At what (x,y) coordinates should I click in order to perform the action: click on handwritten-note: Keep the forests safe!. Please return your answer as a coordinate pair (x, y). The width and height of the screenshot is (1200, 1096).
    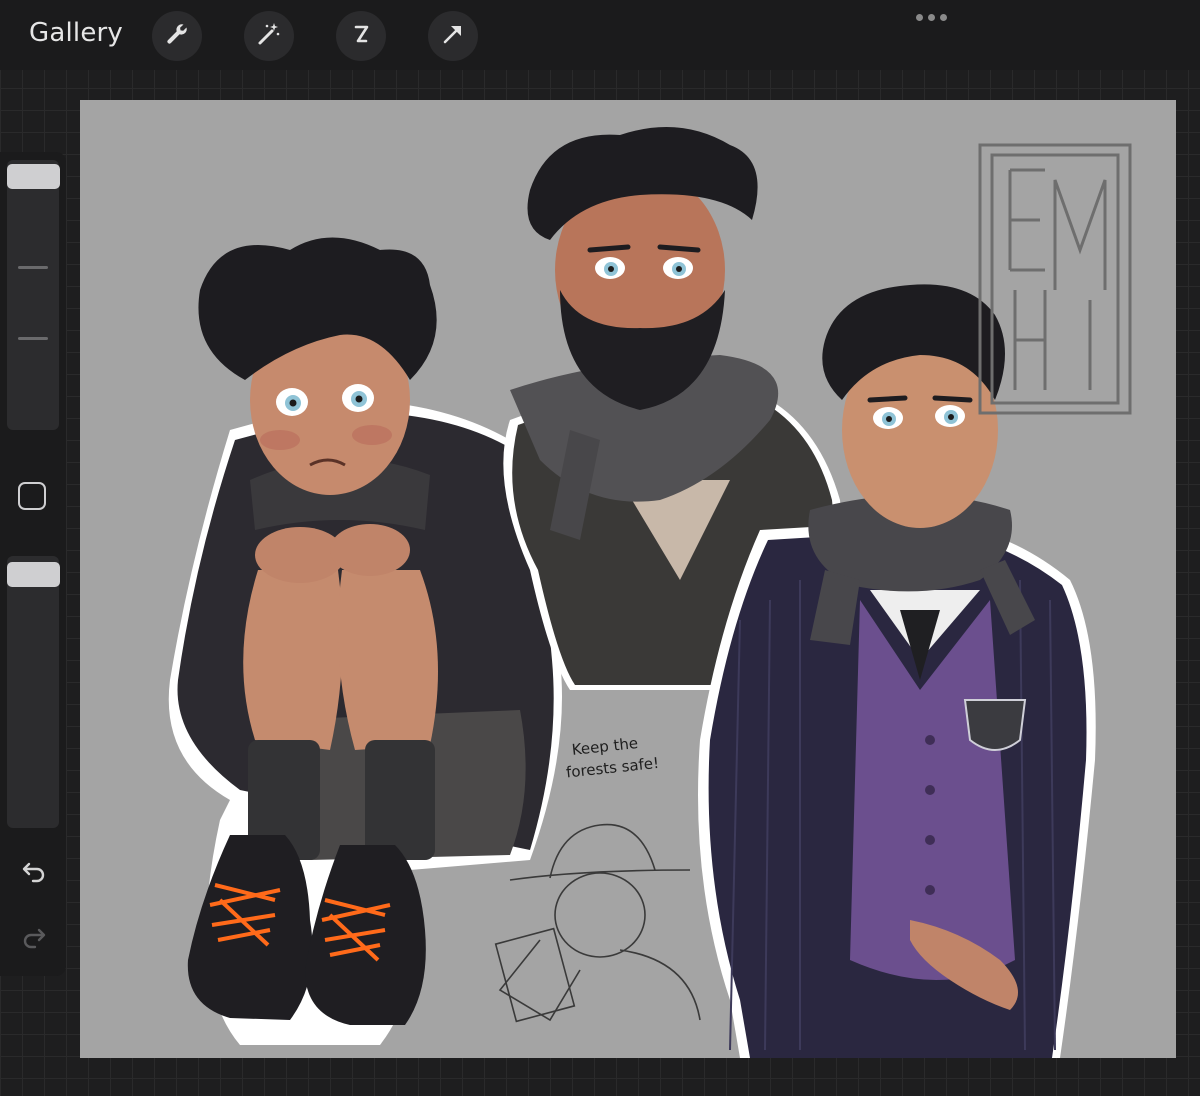
    Looking at the image, I should click on (612, 757).